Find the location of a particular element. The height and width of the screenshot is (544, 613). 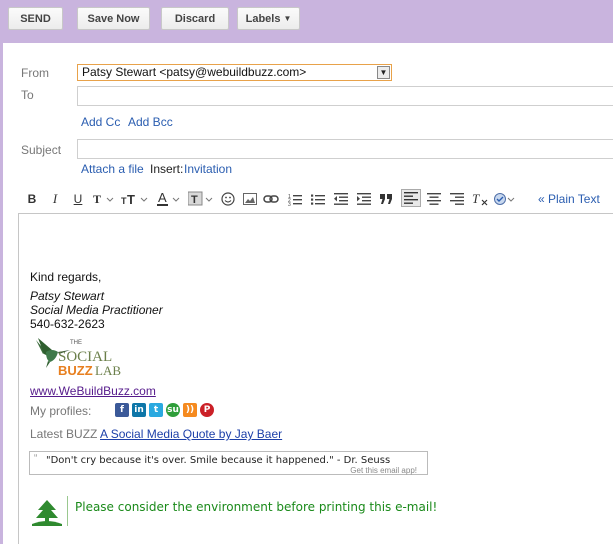

latest-buzz-link: A Social Media Quote by Jay Baer is located at coordinates (191, 434).